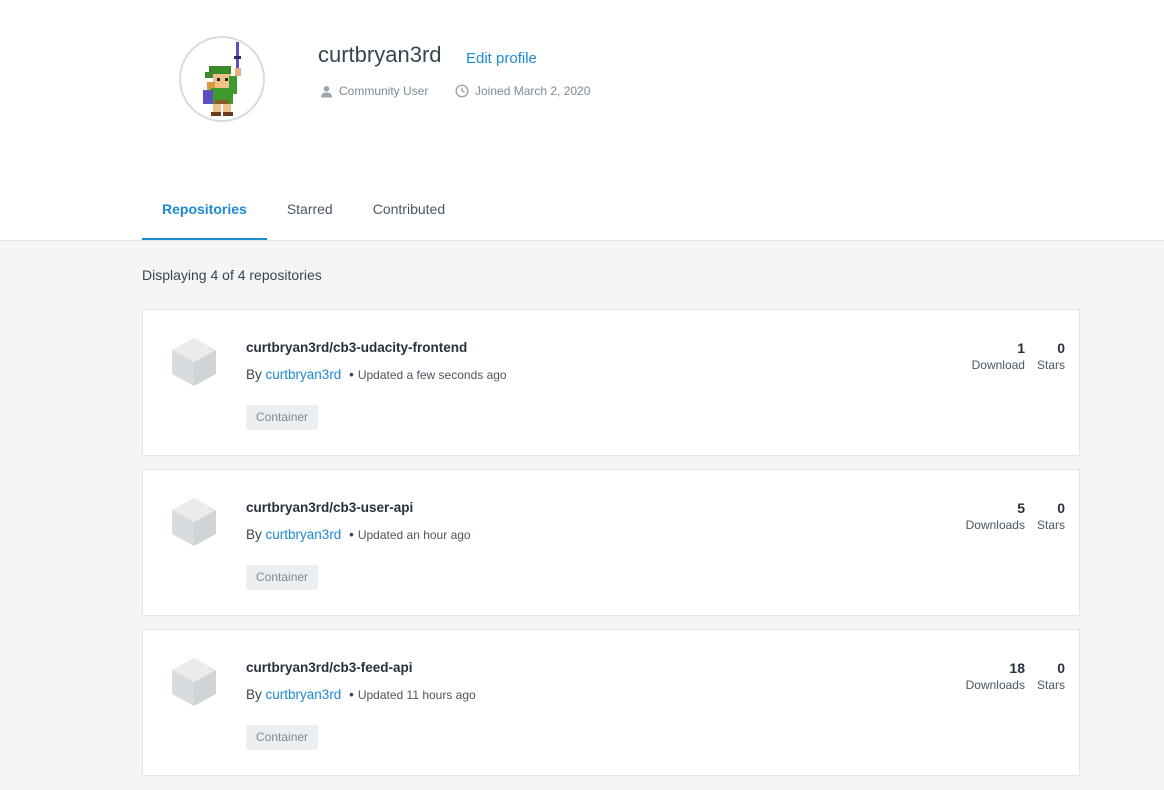  What do you see at coordinates (329, 507) in the screenshot?
I see `repo-name: curtbryan3rd/cb3-user-api` at bounding box center [329, 507].